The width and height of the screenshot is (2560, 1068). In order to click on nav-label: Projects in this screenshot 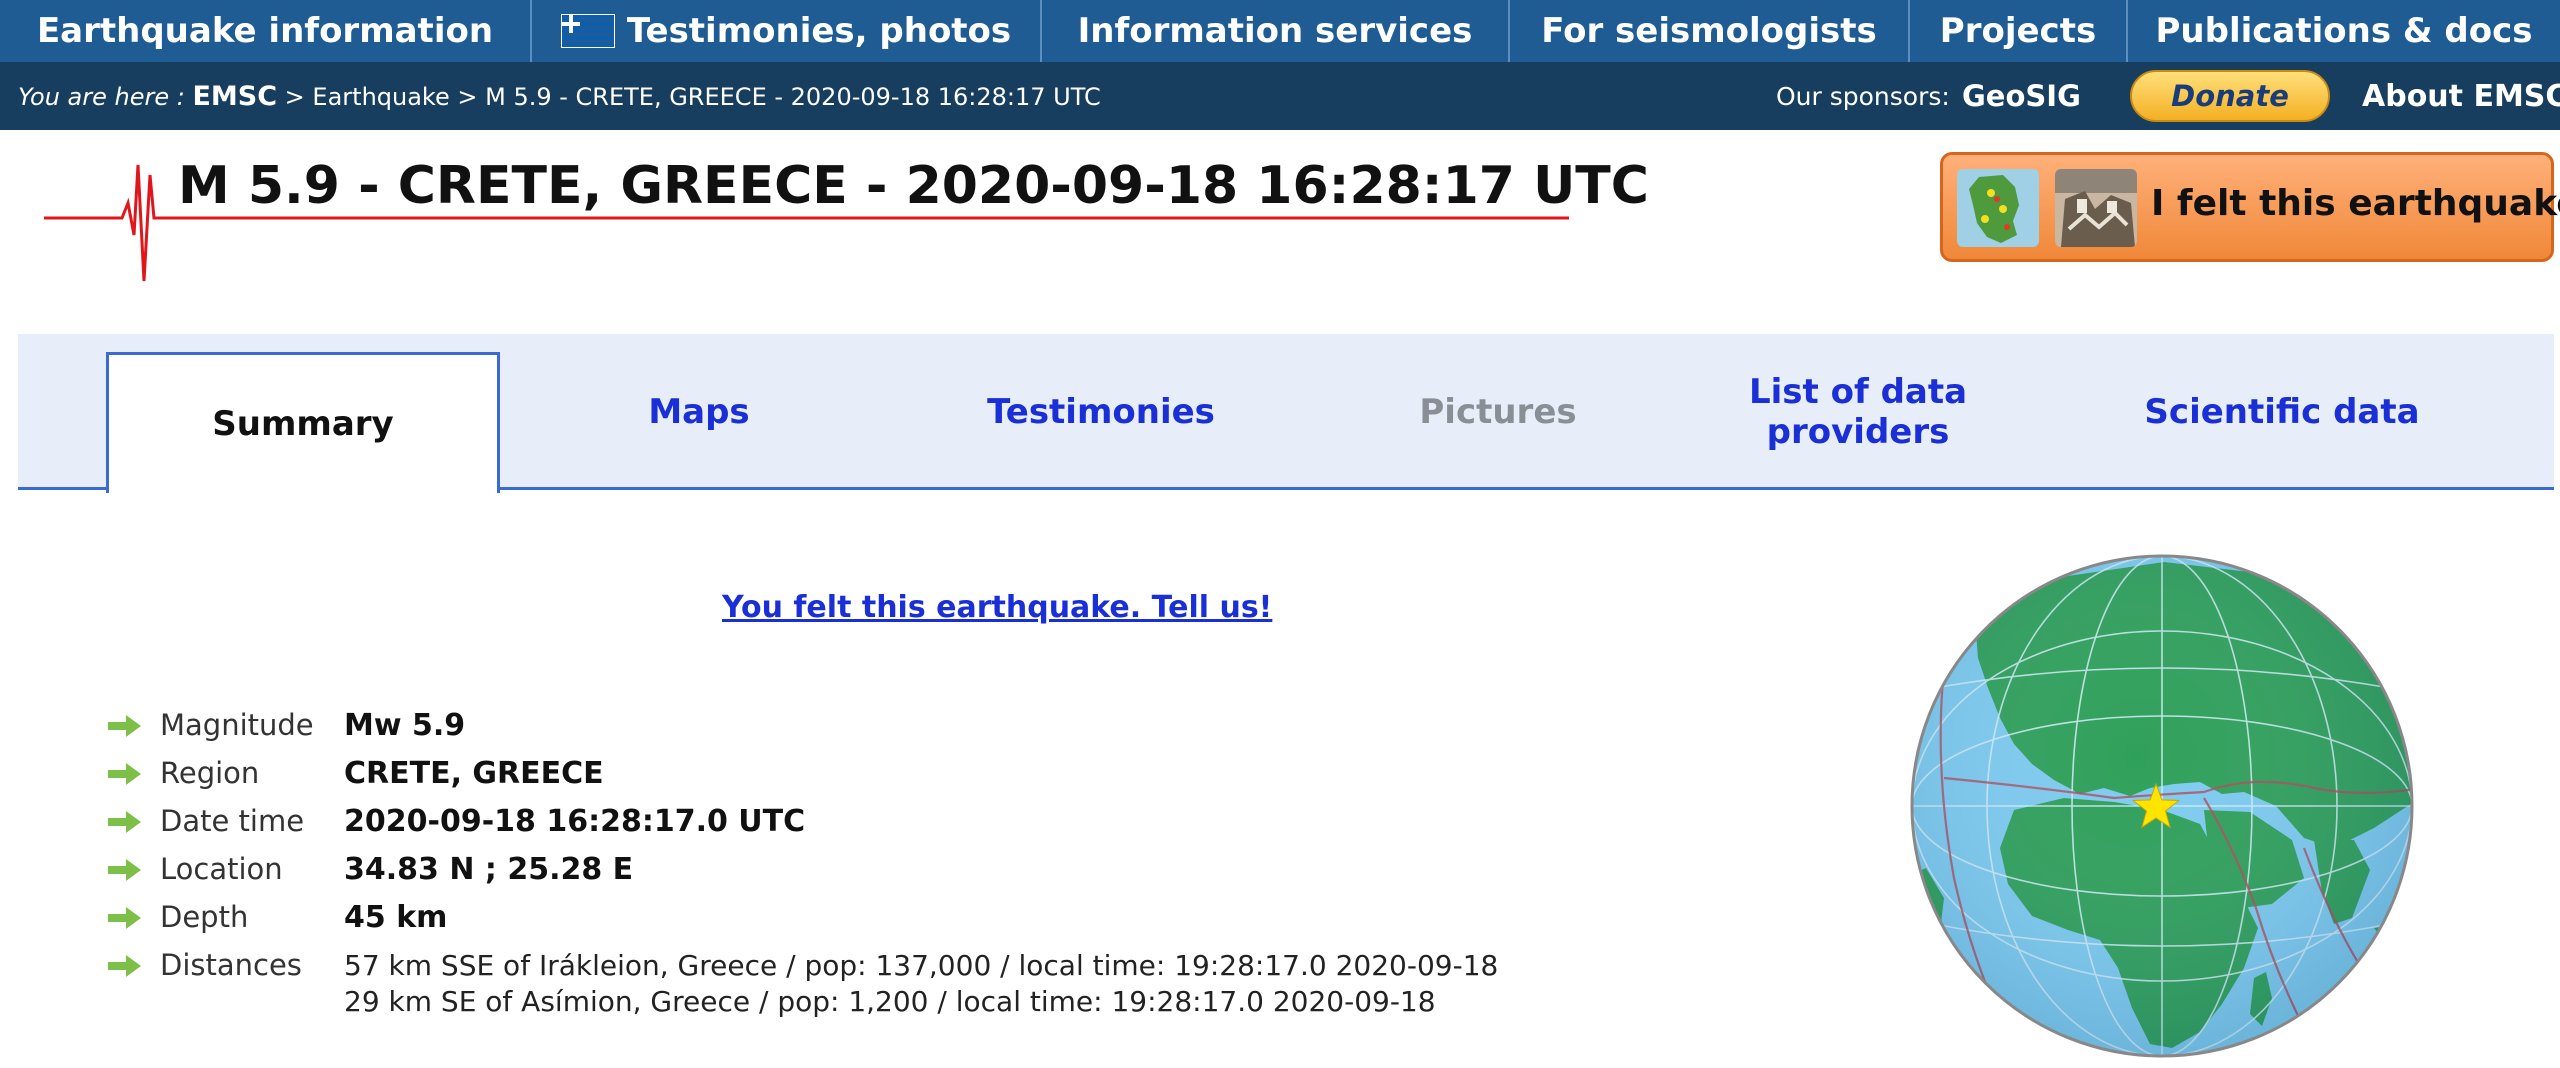, I will do `click(2018, 31)`.